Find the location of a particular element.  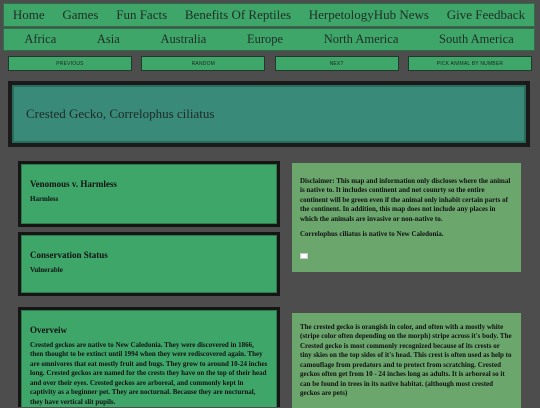

title-banner-inner: Crested Gecko, Correlophus ciliatus is located at coordinates (269, 114).